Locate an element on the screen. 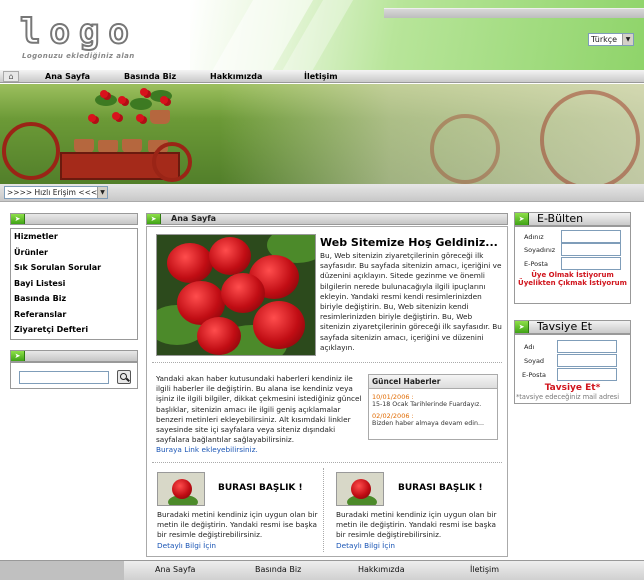 The image size is (644, 580). nav-item-about: Hakkımızda is located at coordinates (236, 76).